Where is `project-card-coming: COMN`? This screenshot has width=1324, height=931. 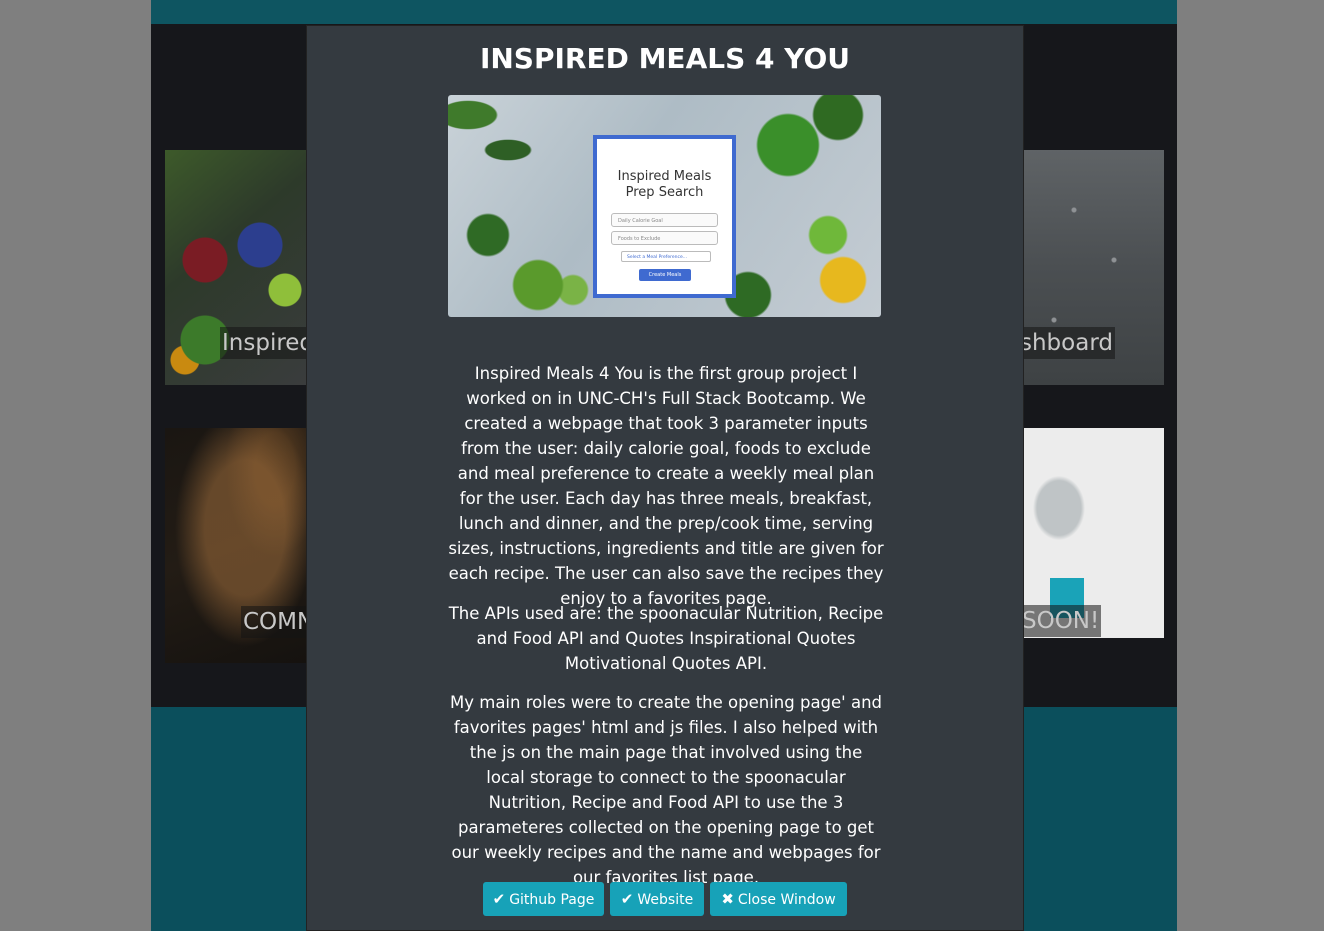
project-card-coming: COMN is located at coordinates (235, 545).